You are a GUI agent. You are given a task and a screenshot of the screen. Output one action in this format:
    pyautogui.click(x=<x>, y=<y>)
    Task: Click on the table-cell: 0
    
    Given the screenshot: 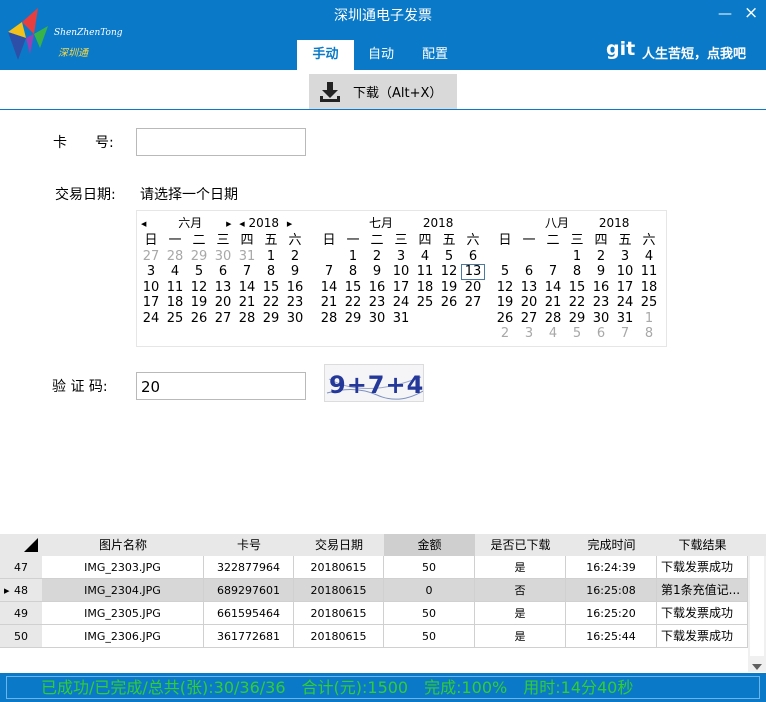 What is the action you would take?
    pyautogui.click(x=429, y=590)
    